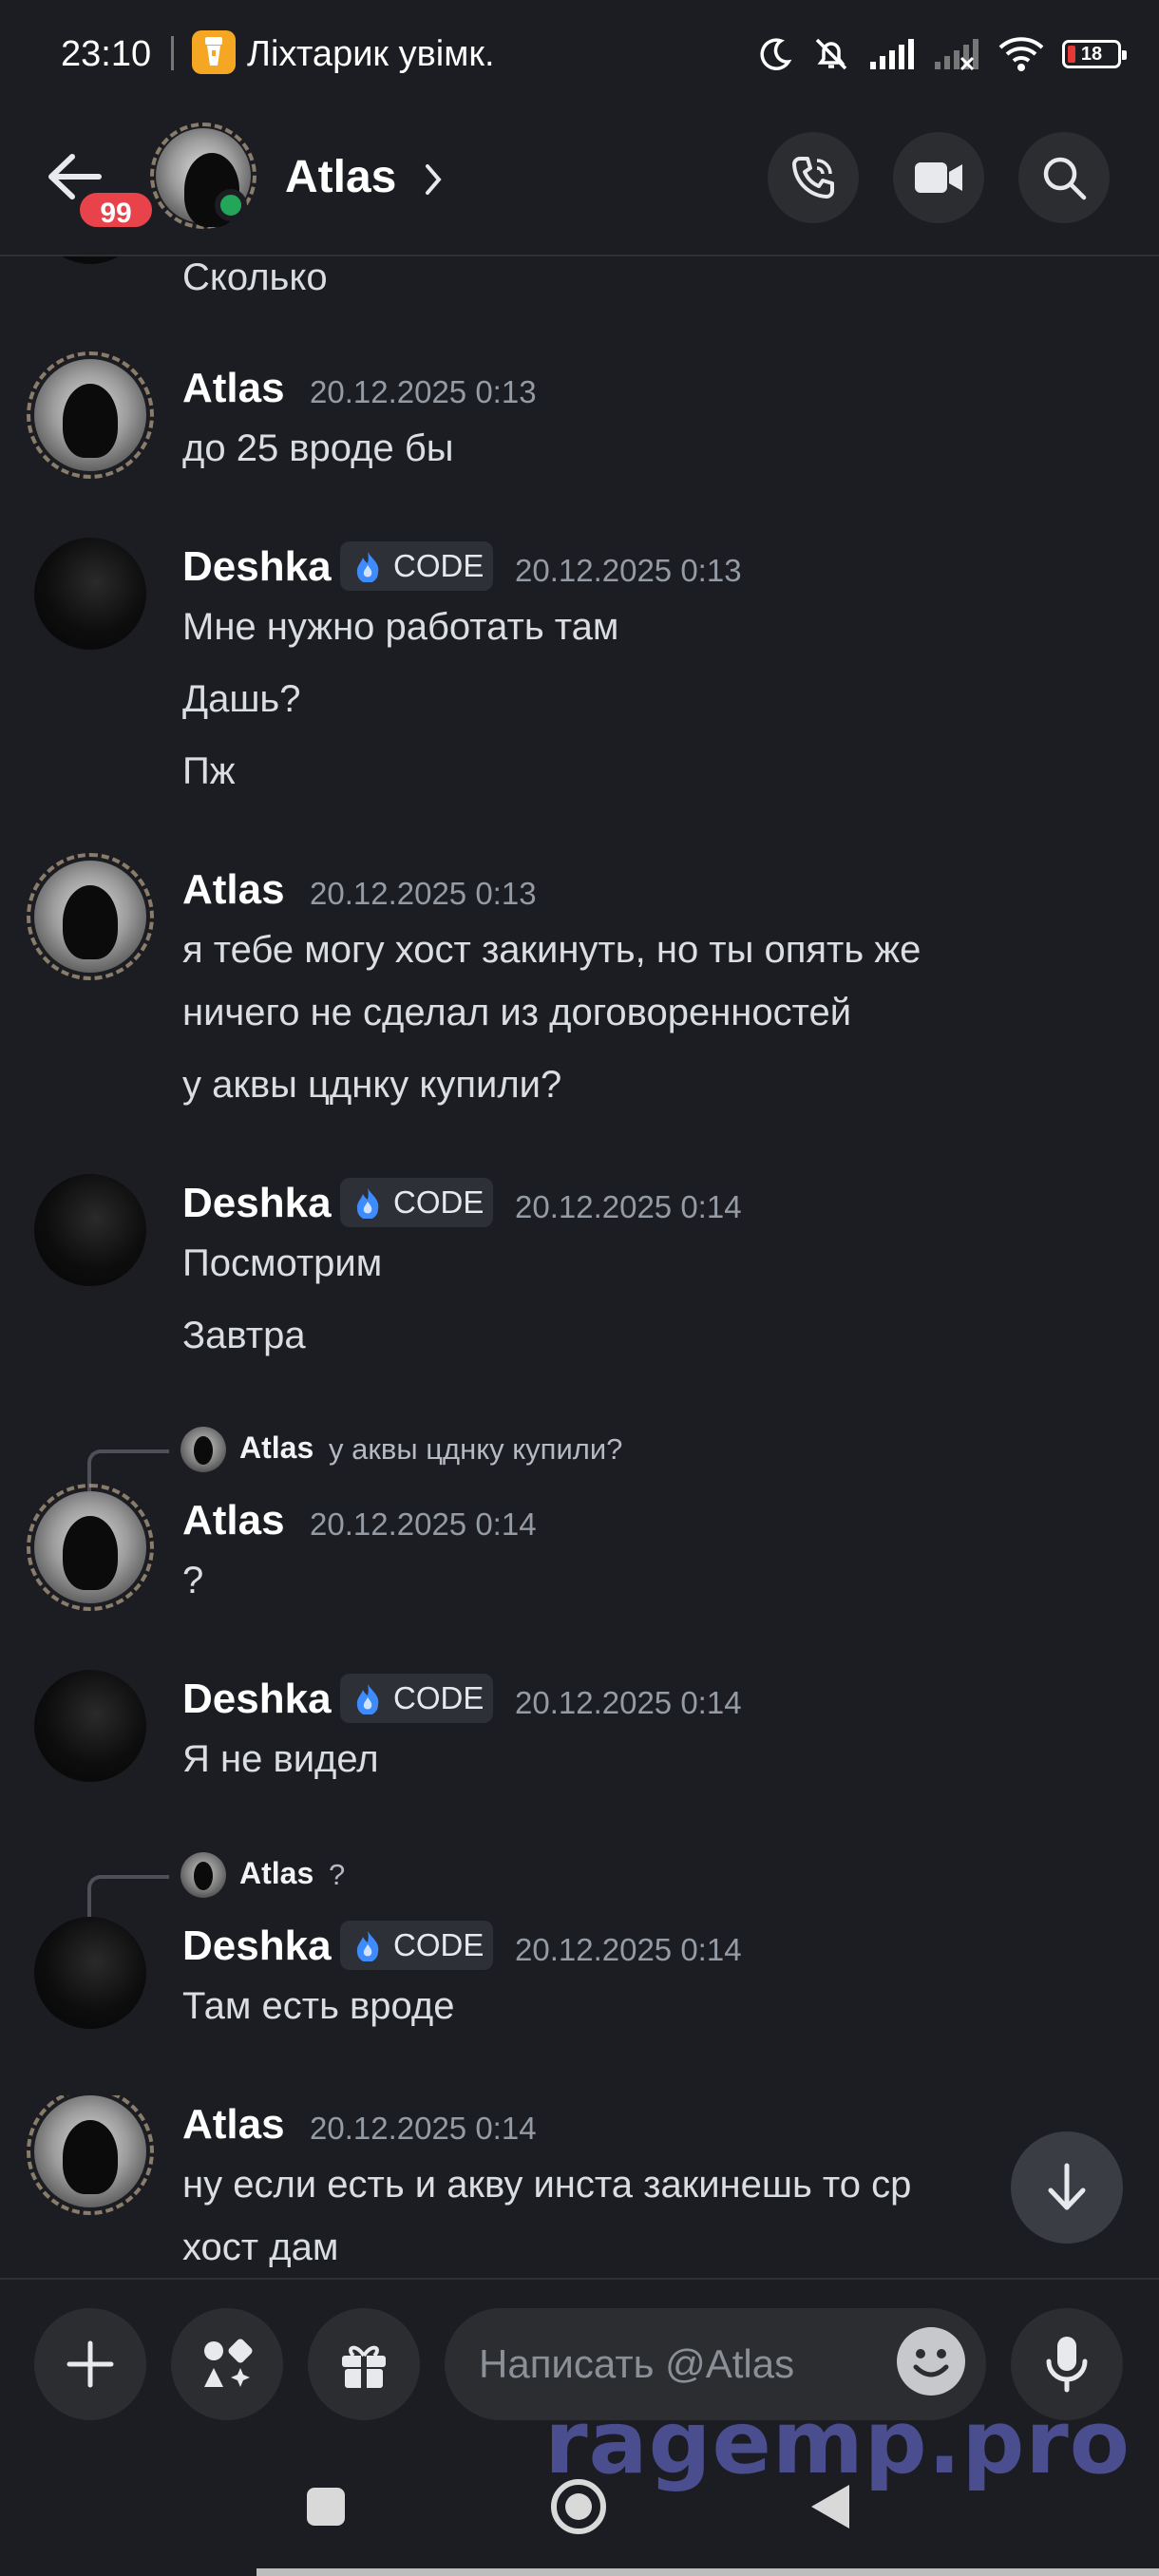  I want to click on message-text: Мне нужно работать там, so click(400, 627).